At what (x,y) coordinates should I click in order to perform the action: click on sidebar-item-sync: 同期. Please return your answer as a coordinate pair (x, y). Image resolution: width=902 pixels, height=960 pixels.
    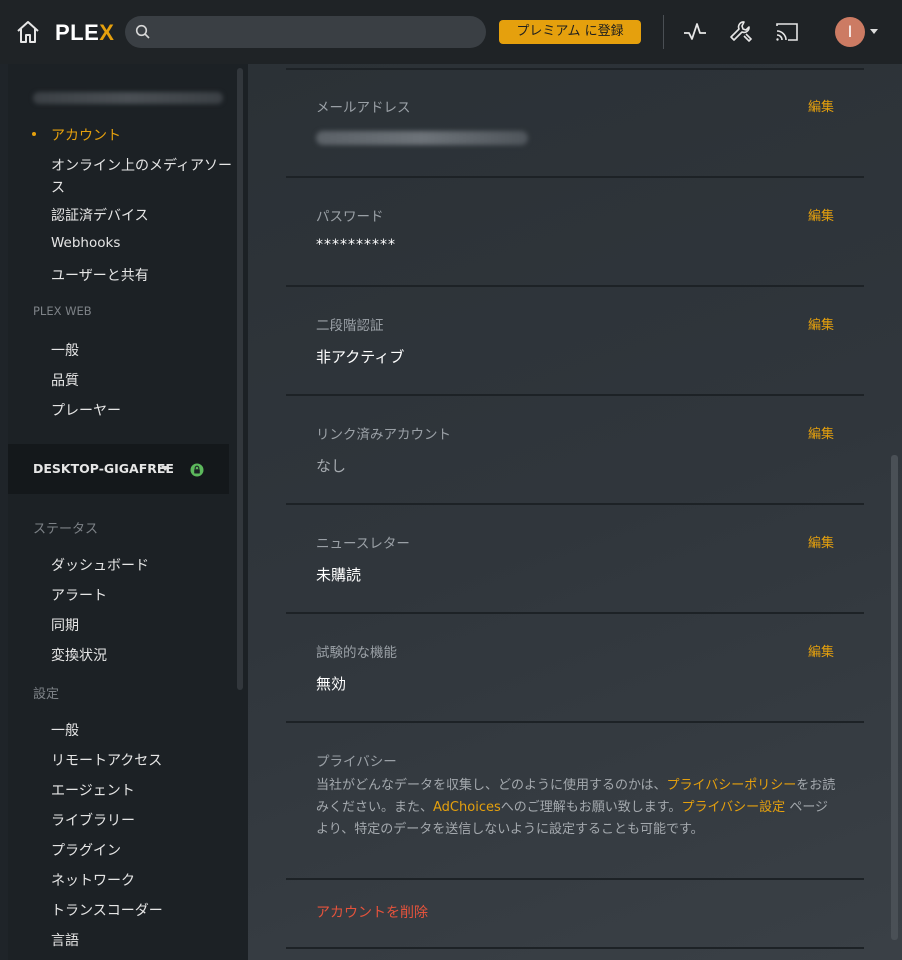
    Looking at the image, I should click on (65, 625).